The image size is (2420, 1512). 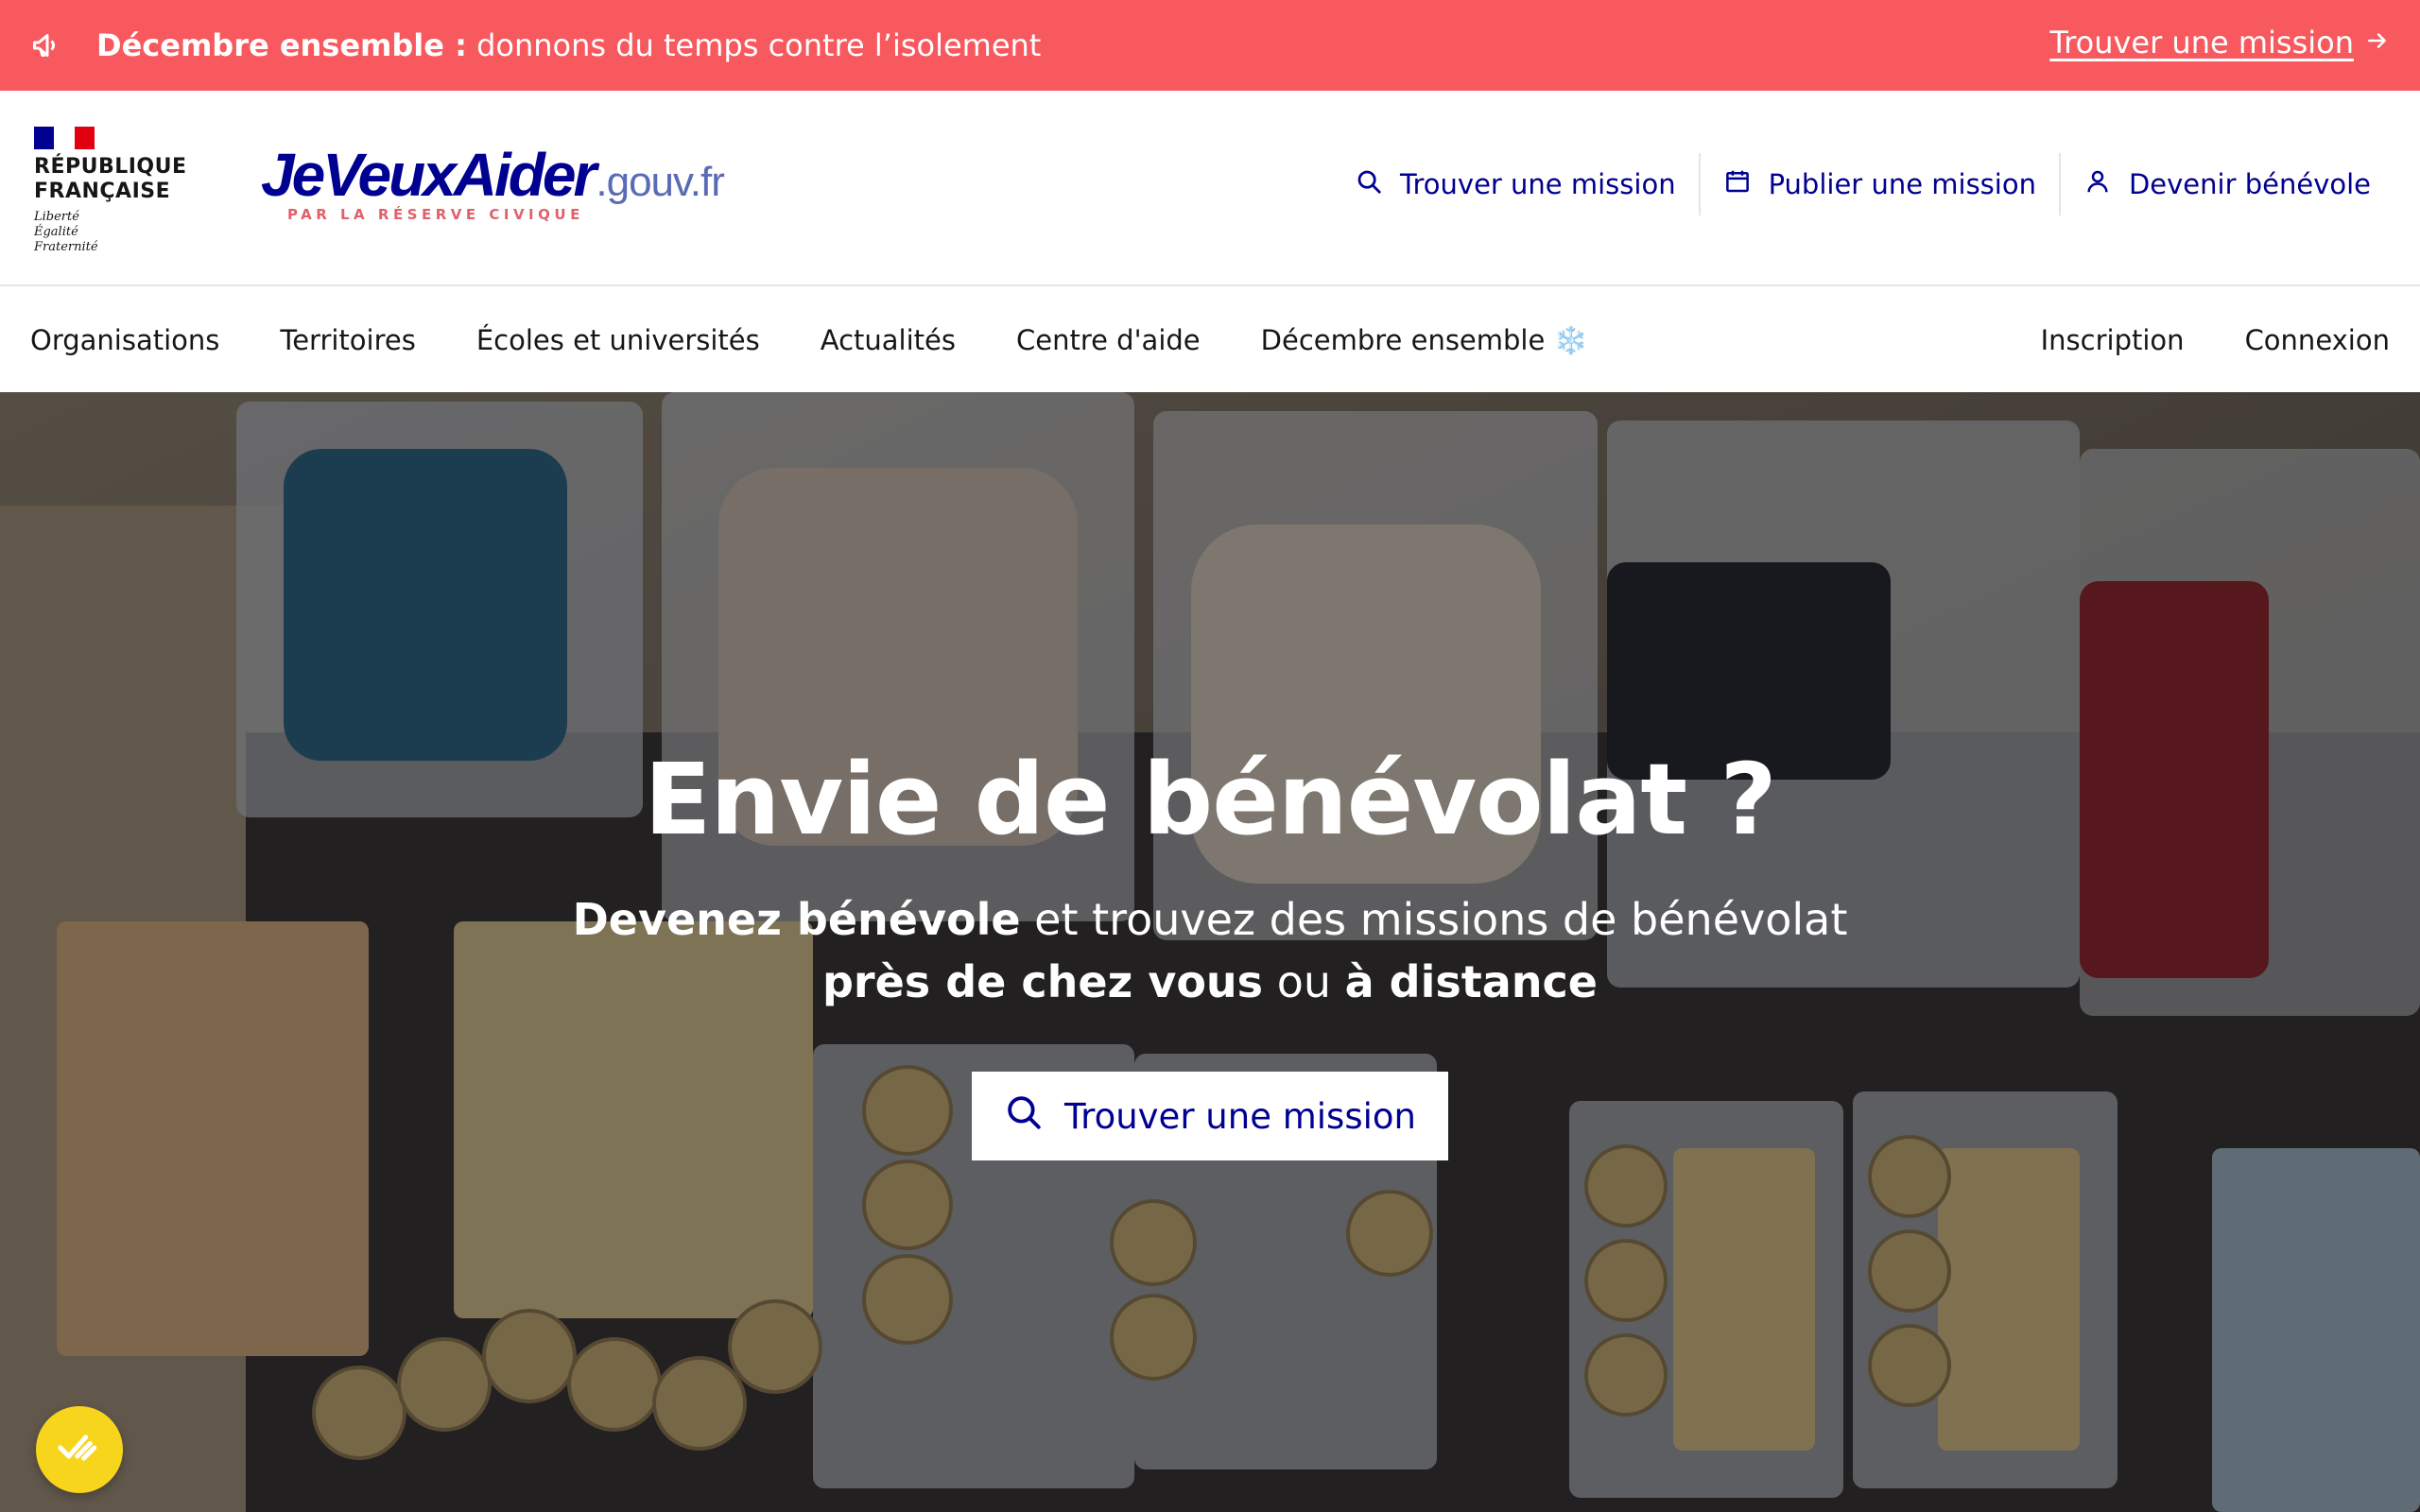 What do you see at coordinates (1424, 340) in the screenshot?
I see `nav-decembre-ensemble: Décembre ensemble ❄️` at bounding box center [1424, 340].